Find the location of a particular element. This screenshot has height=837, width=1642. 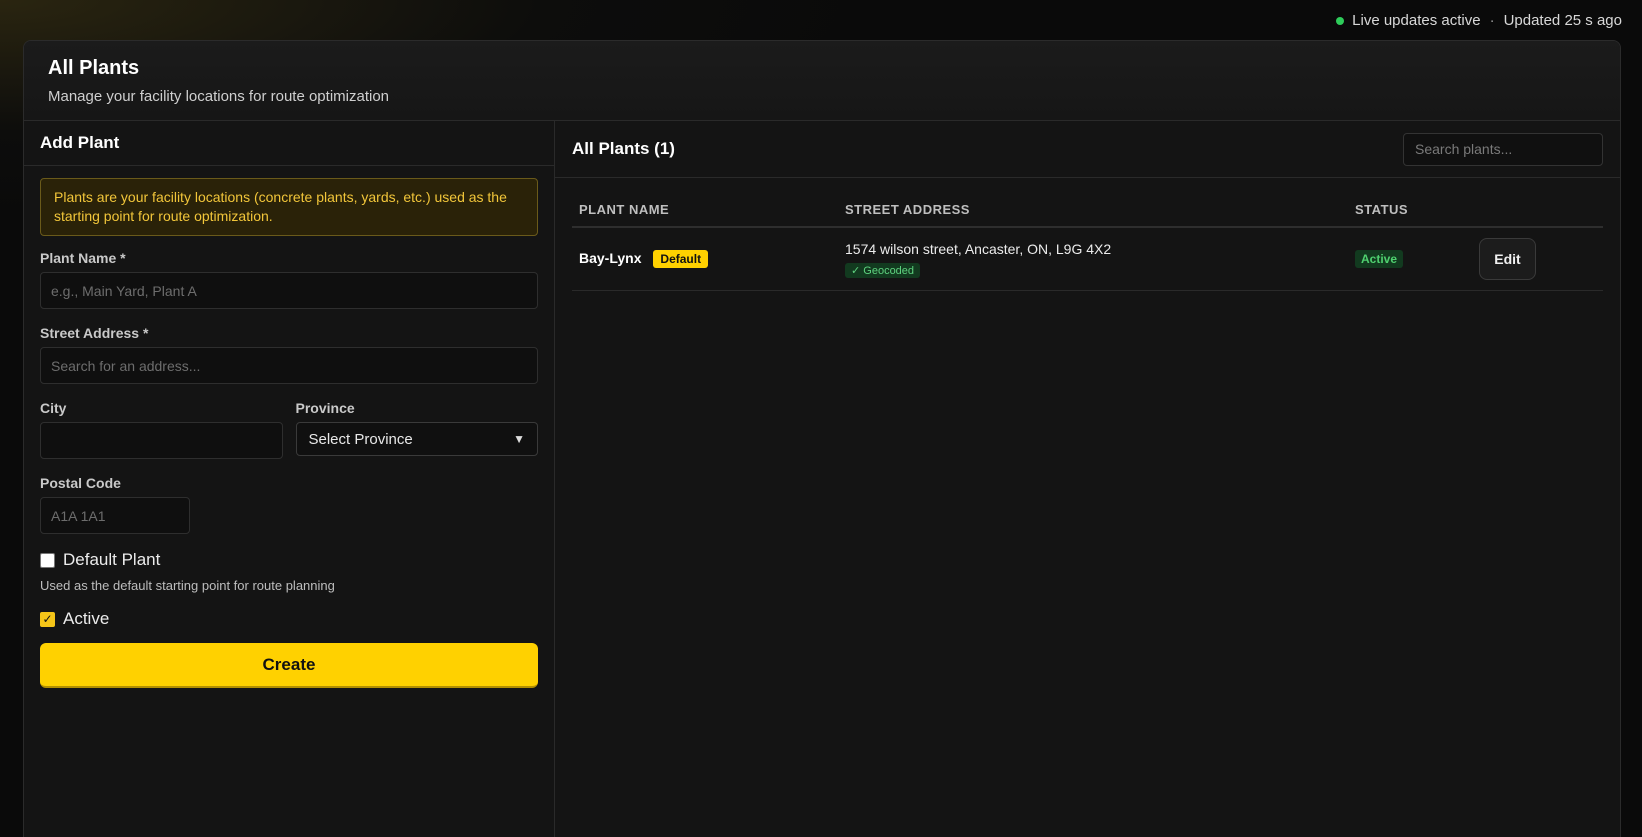

table-header: PLANT NAME STREET ADDRESS STATUS is located at coordinates (1087, 210).